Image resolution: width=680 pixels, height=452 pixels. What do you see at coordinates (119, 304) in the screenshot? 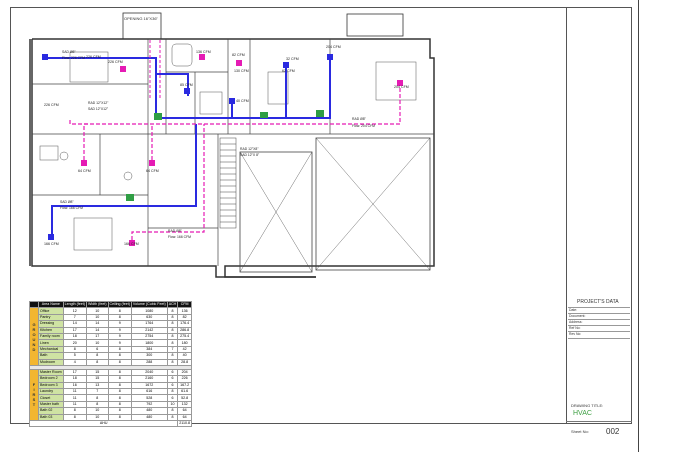
I see `table-header: Ceiling (feet)` at bounding box center [119, 304].